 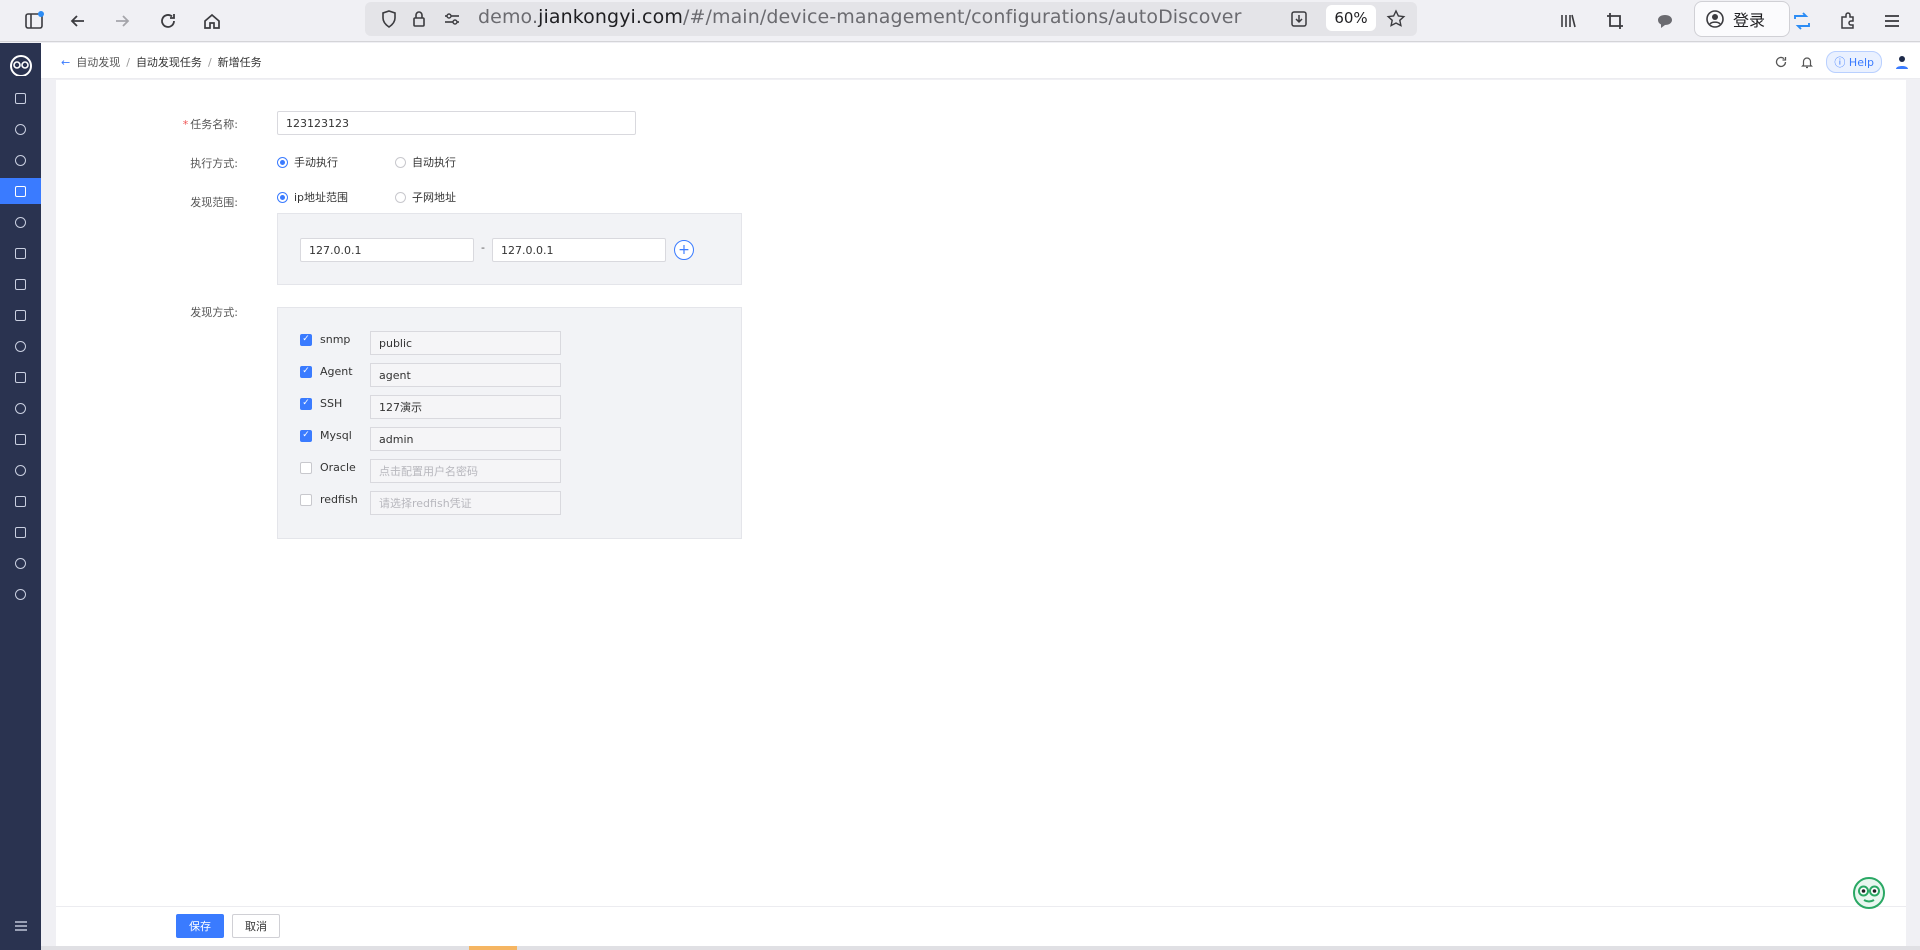 What do you see at coordinates (20, 98) in the screenshot?
I see `sidebar-dashboard-icon` at bounding box center [20, 98].